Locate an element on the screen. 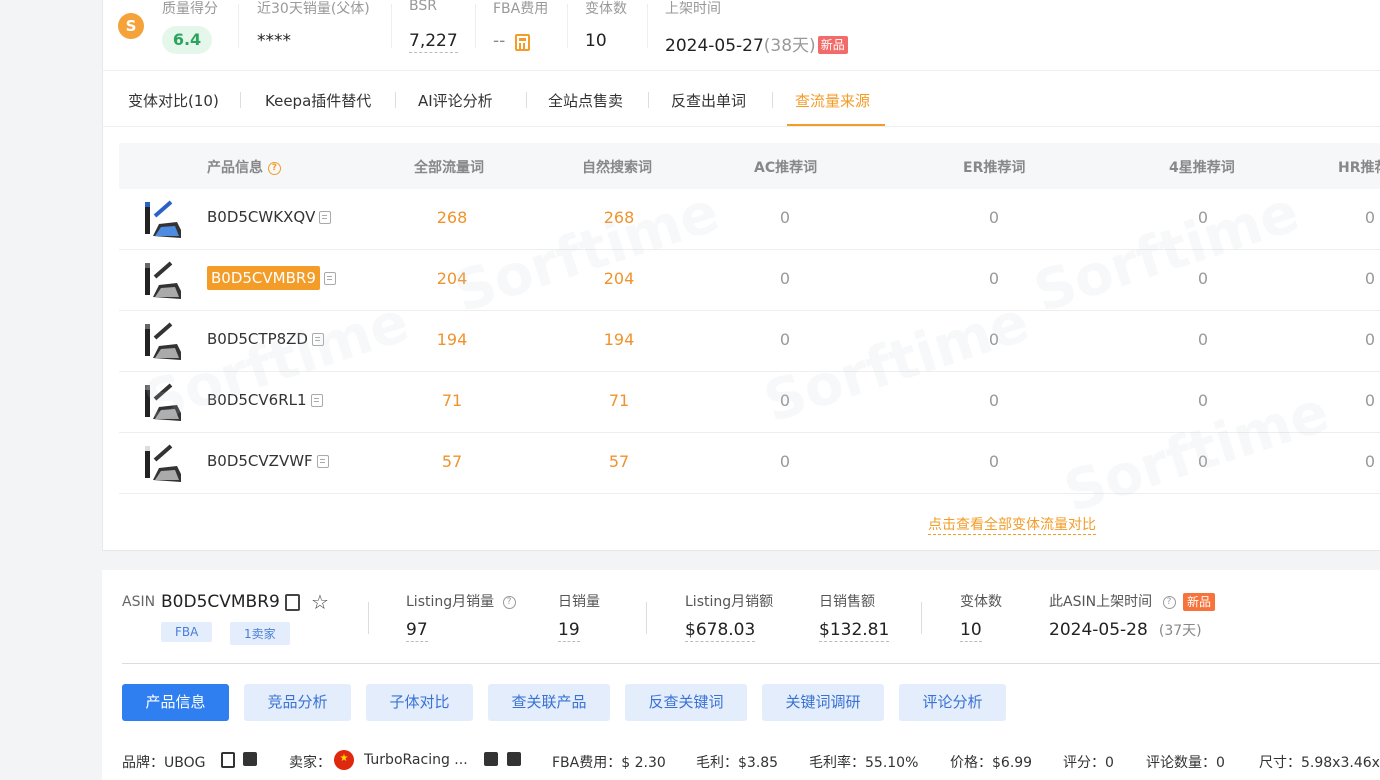  asin-value: B0D5CVMBR9 is located at coordinates (220, 602).